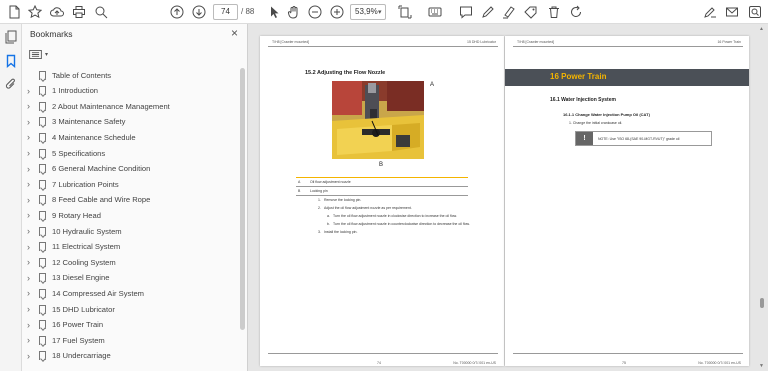  What do you see at coordinates (576, 12) in the screenshot?
I see `rotate-icon` at bounding box center [576, 12].